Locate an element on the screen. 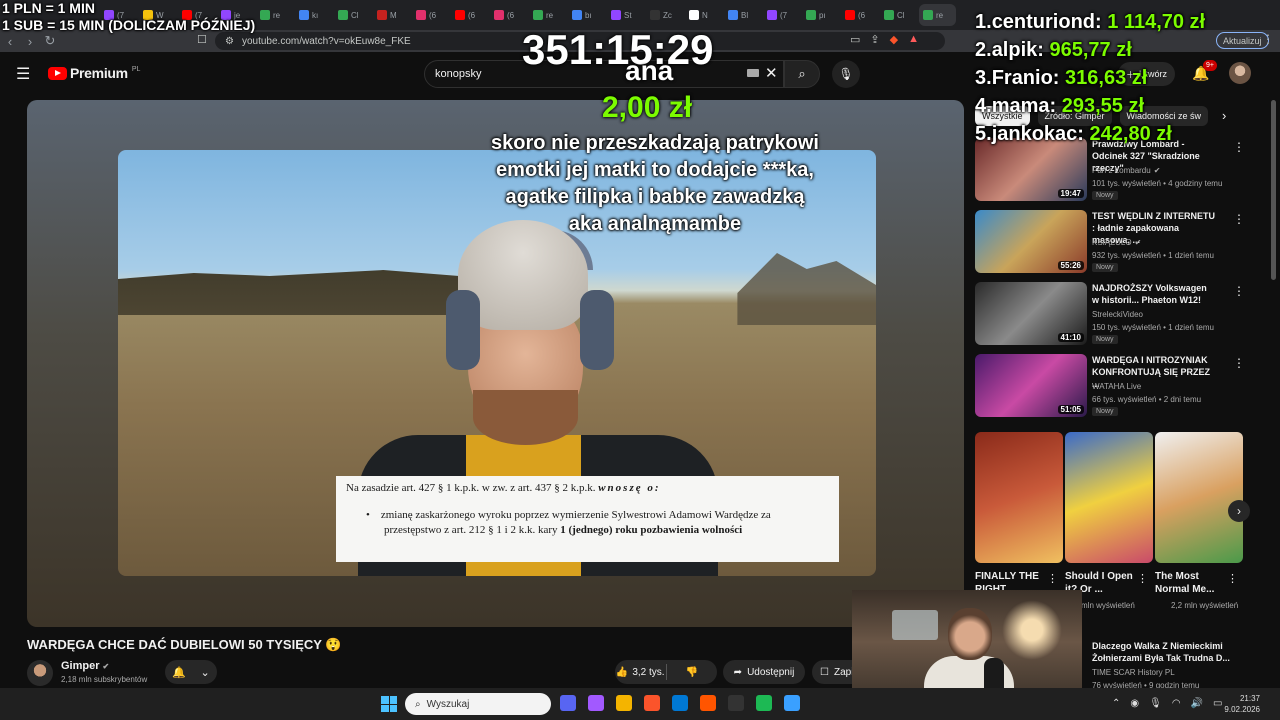 Image resolution: width=1280 pixels, height=720 pixels. browser-tab: kı is located at coordinates (313, 15).